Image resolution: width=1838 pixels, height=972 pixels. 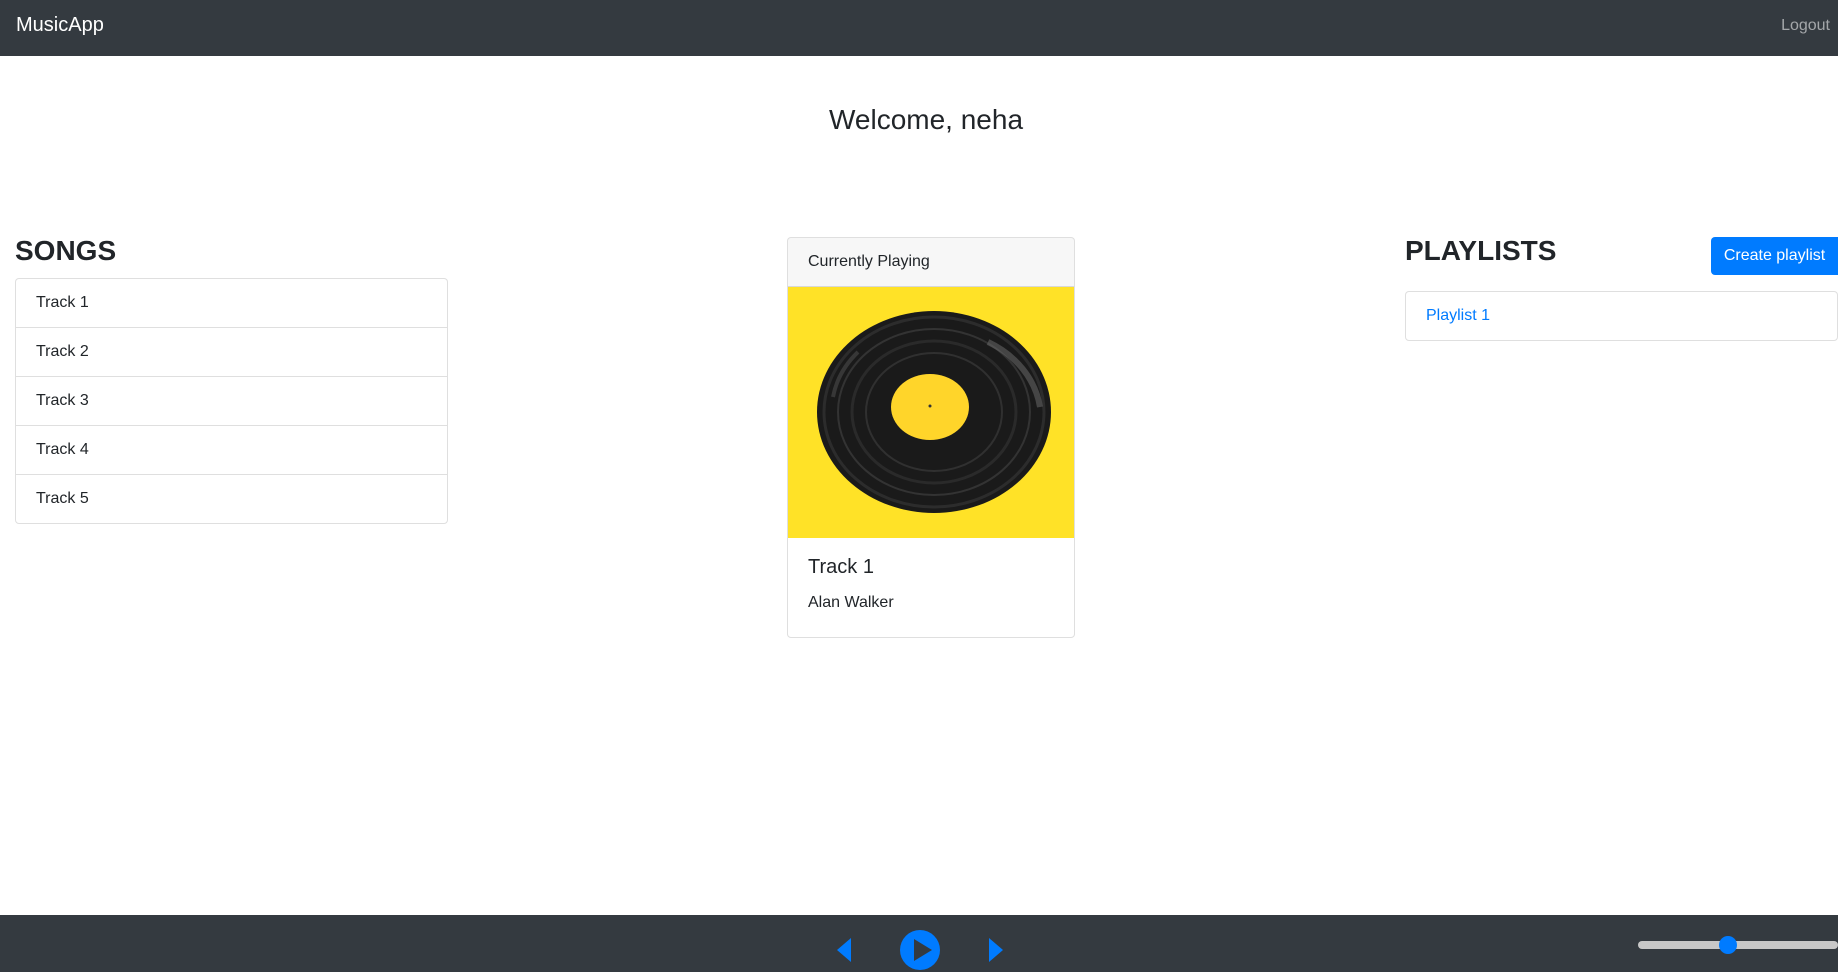 What do you see at coordinates (919, 28) in the screenshot?
I see `navbar: MusicApp Logout` at bounding box center [919, 28].